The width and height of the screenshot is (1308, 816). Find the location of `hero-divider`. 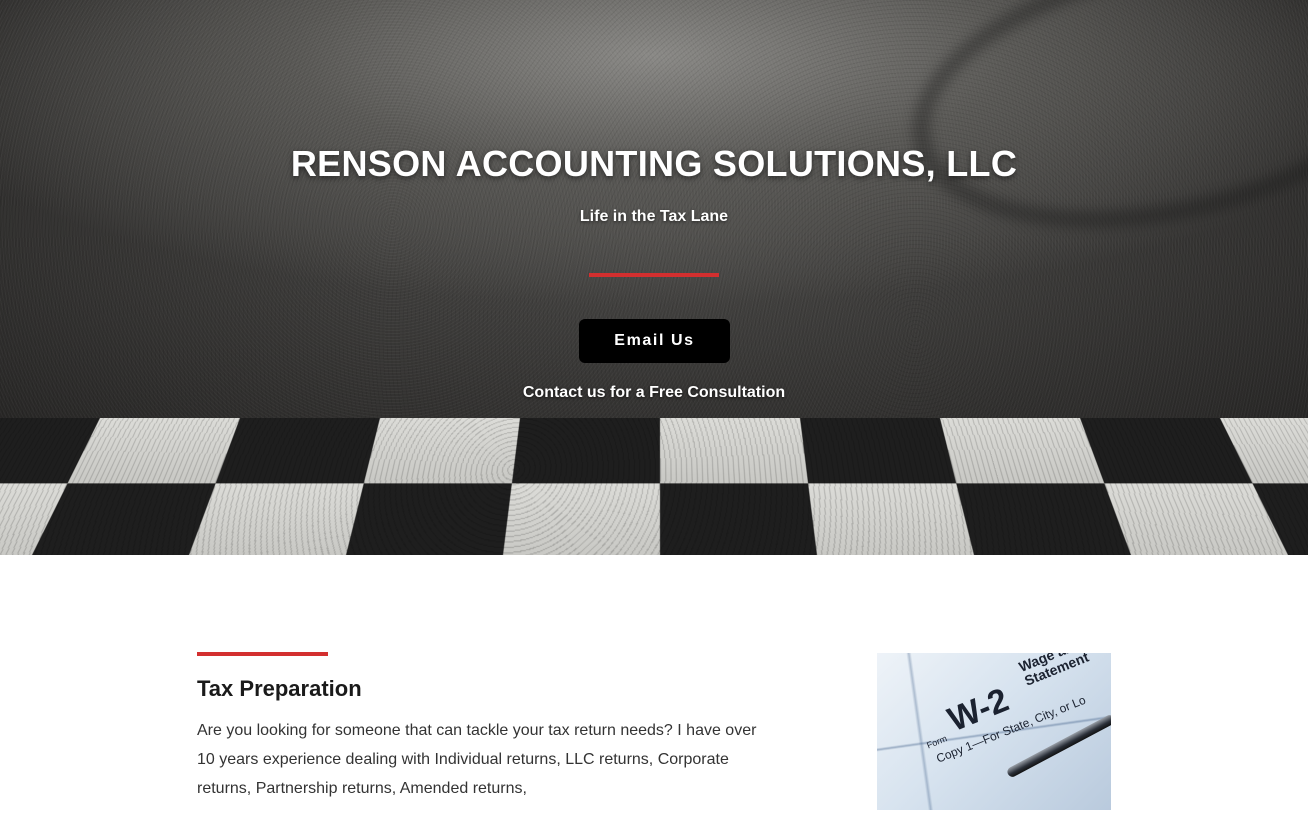

hero-divider is located at coordinates (654, 275).